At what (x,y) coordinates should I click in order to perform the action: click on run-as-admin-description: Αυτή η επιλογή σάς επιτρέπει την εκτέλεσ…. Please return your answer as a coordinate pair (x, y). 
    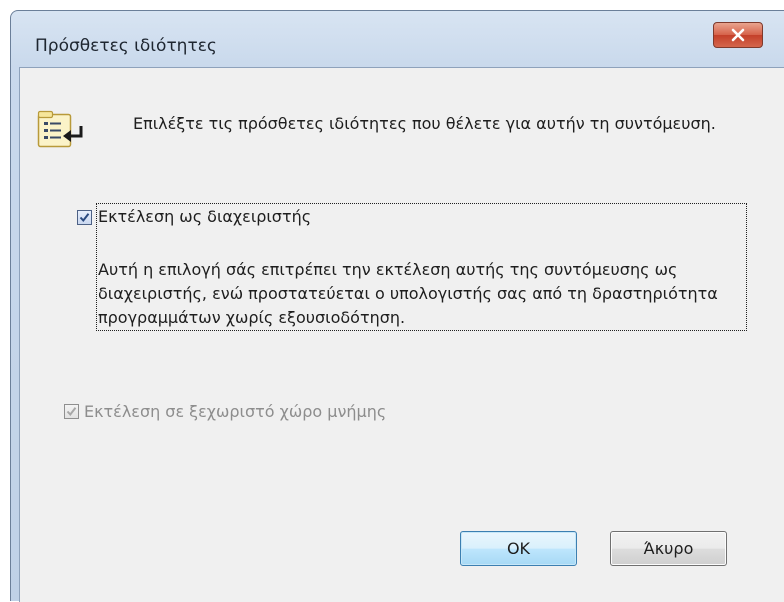
    Looking at the image, I should click on (408, 293).